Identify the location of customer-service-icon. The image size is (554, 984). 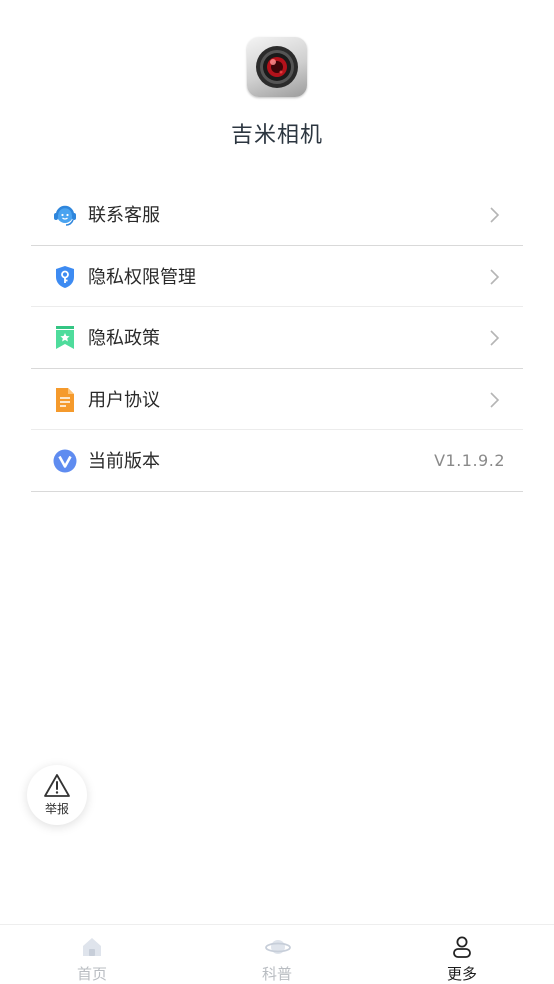
(65, 215).